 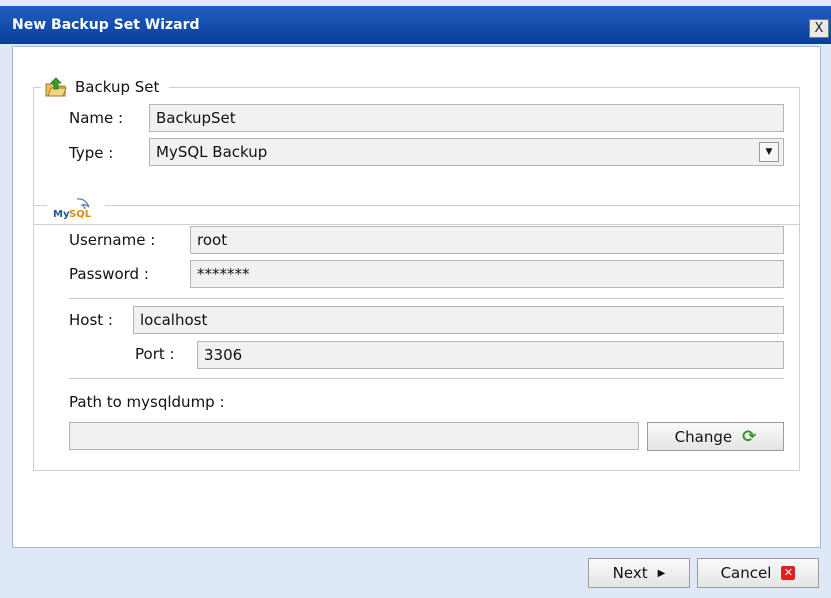 I want to click on password-input: *******, so click(x=487, y=274).